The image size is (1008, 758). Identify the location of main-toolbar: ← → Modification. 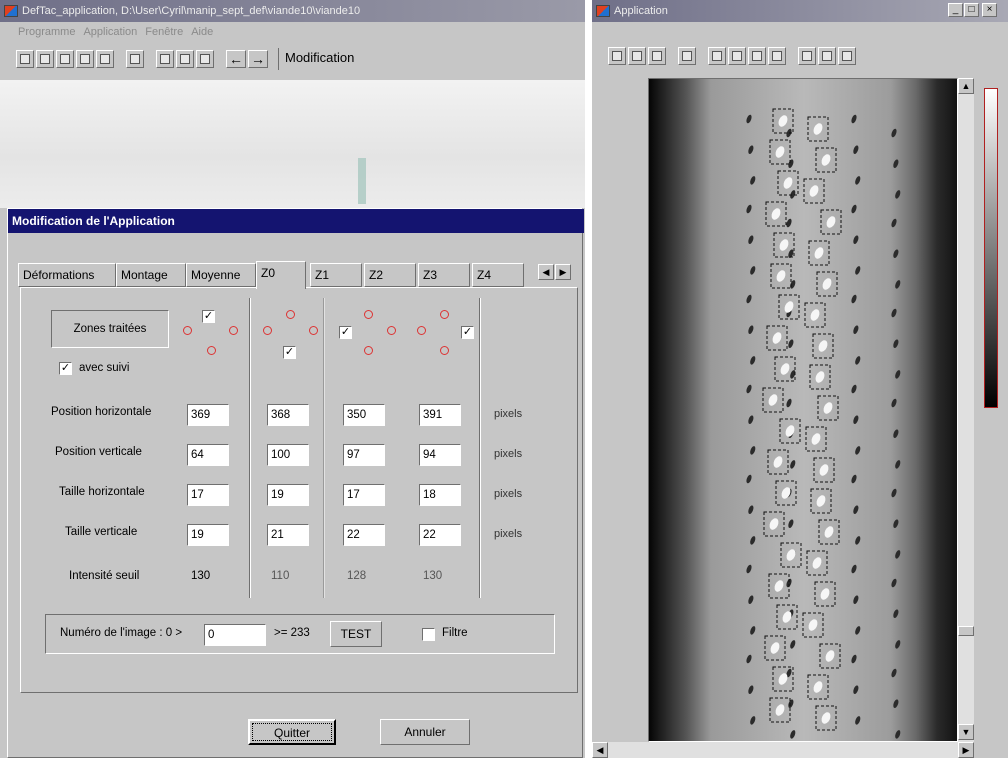
(292, 59).